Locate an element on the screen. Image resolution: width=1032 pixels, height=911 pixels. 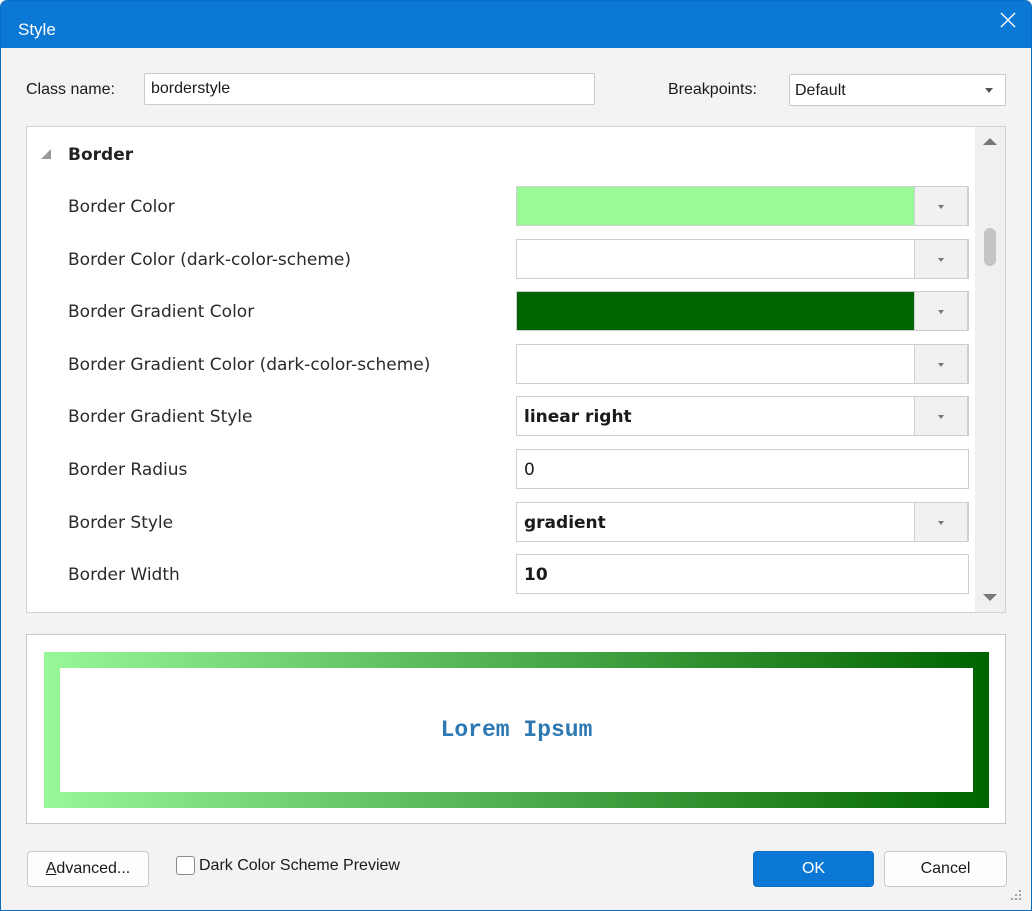
group-title: Border is located at coordinates (101, 155).